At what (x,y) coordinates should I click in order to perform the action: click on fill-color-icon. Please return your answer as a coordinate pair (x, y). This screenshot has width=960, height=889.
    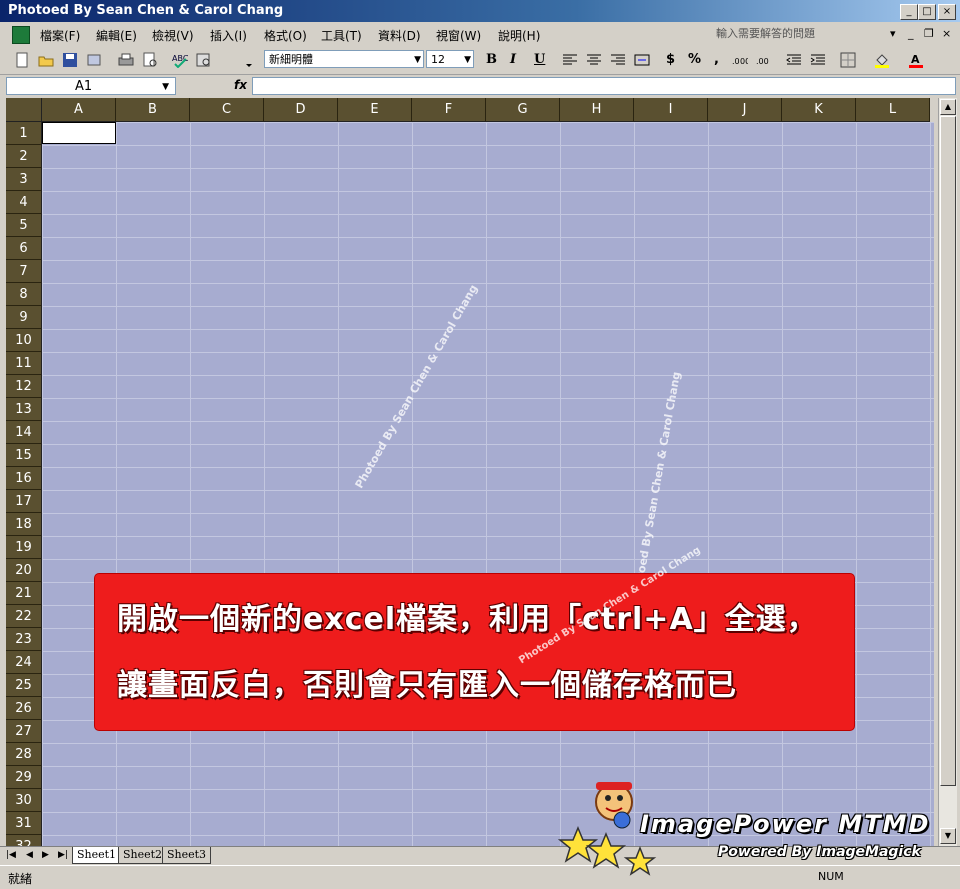
    Looking at the image, I should click on (882, 60).